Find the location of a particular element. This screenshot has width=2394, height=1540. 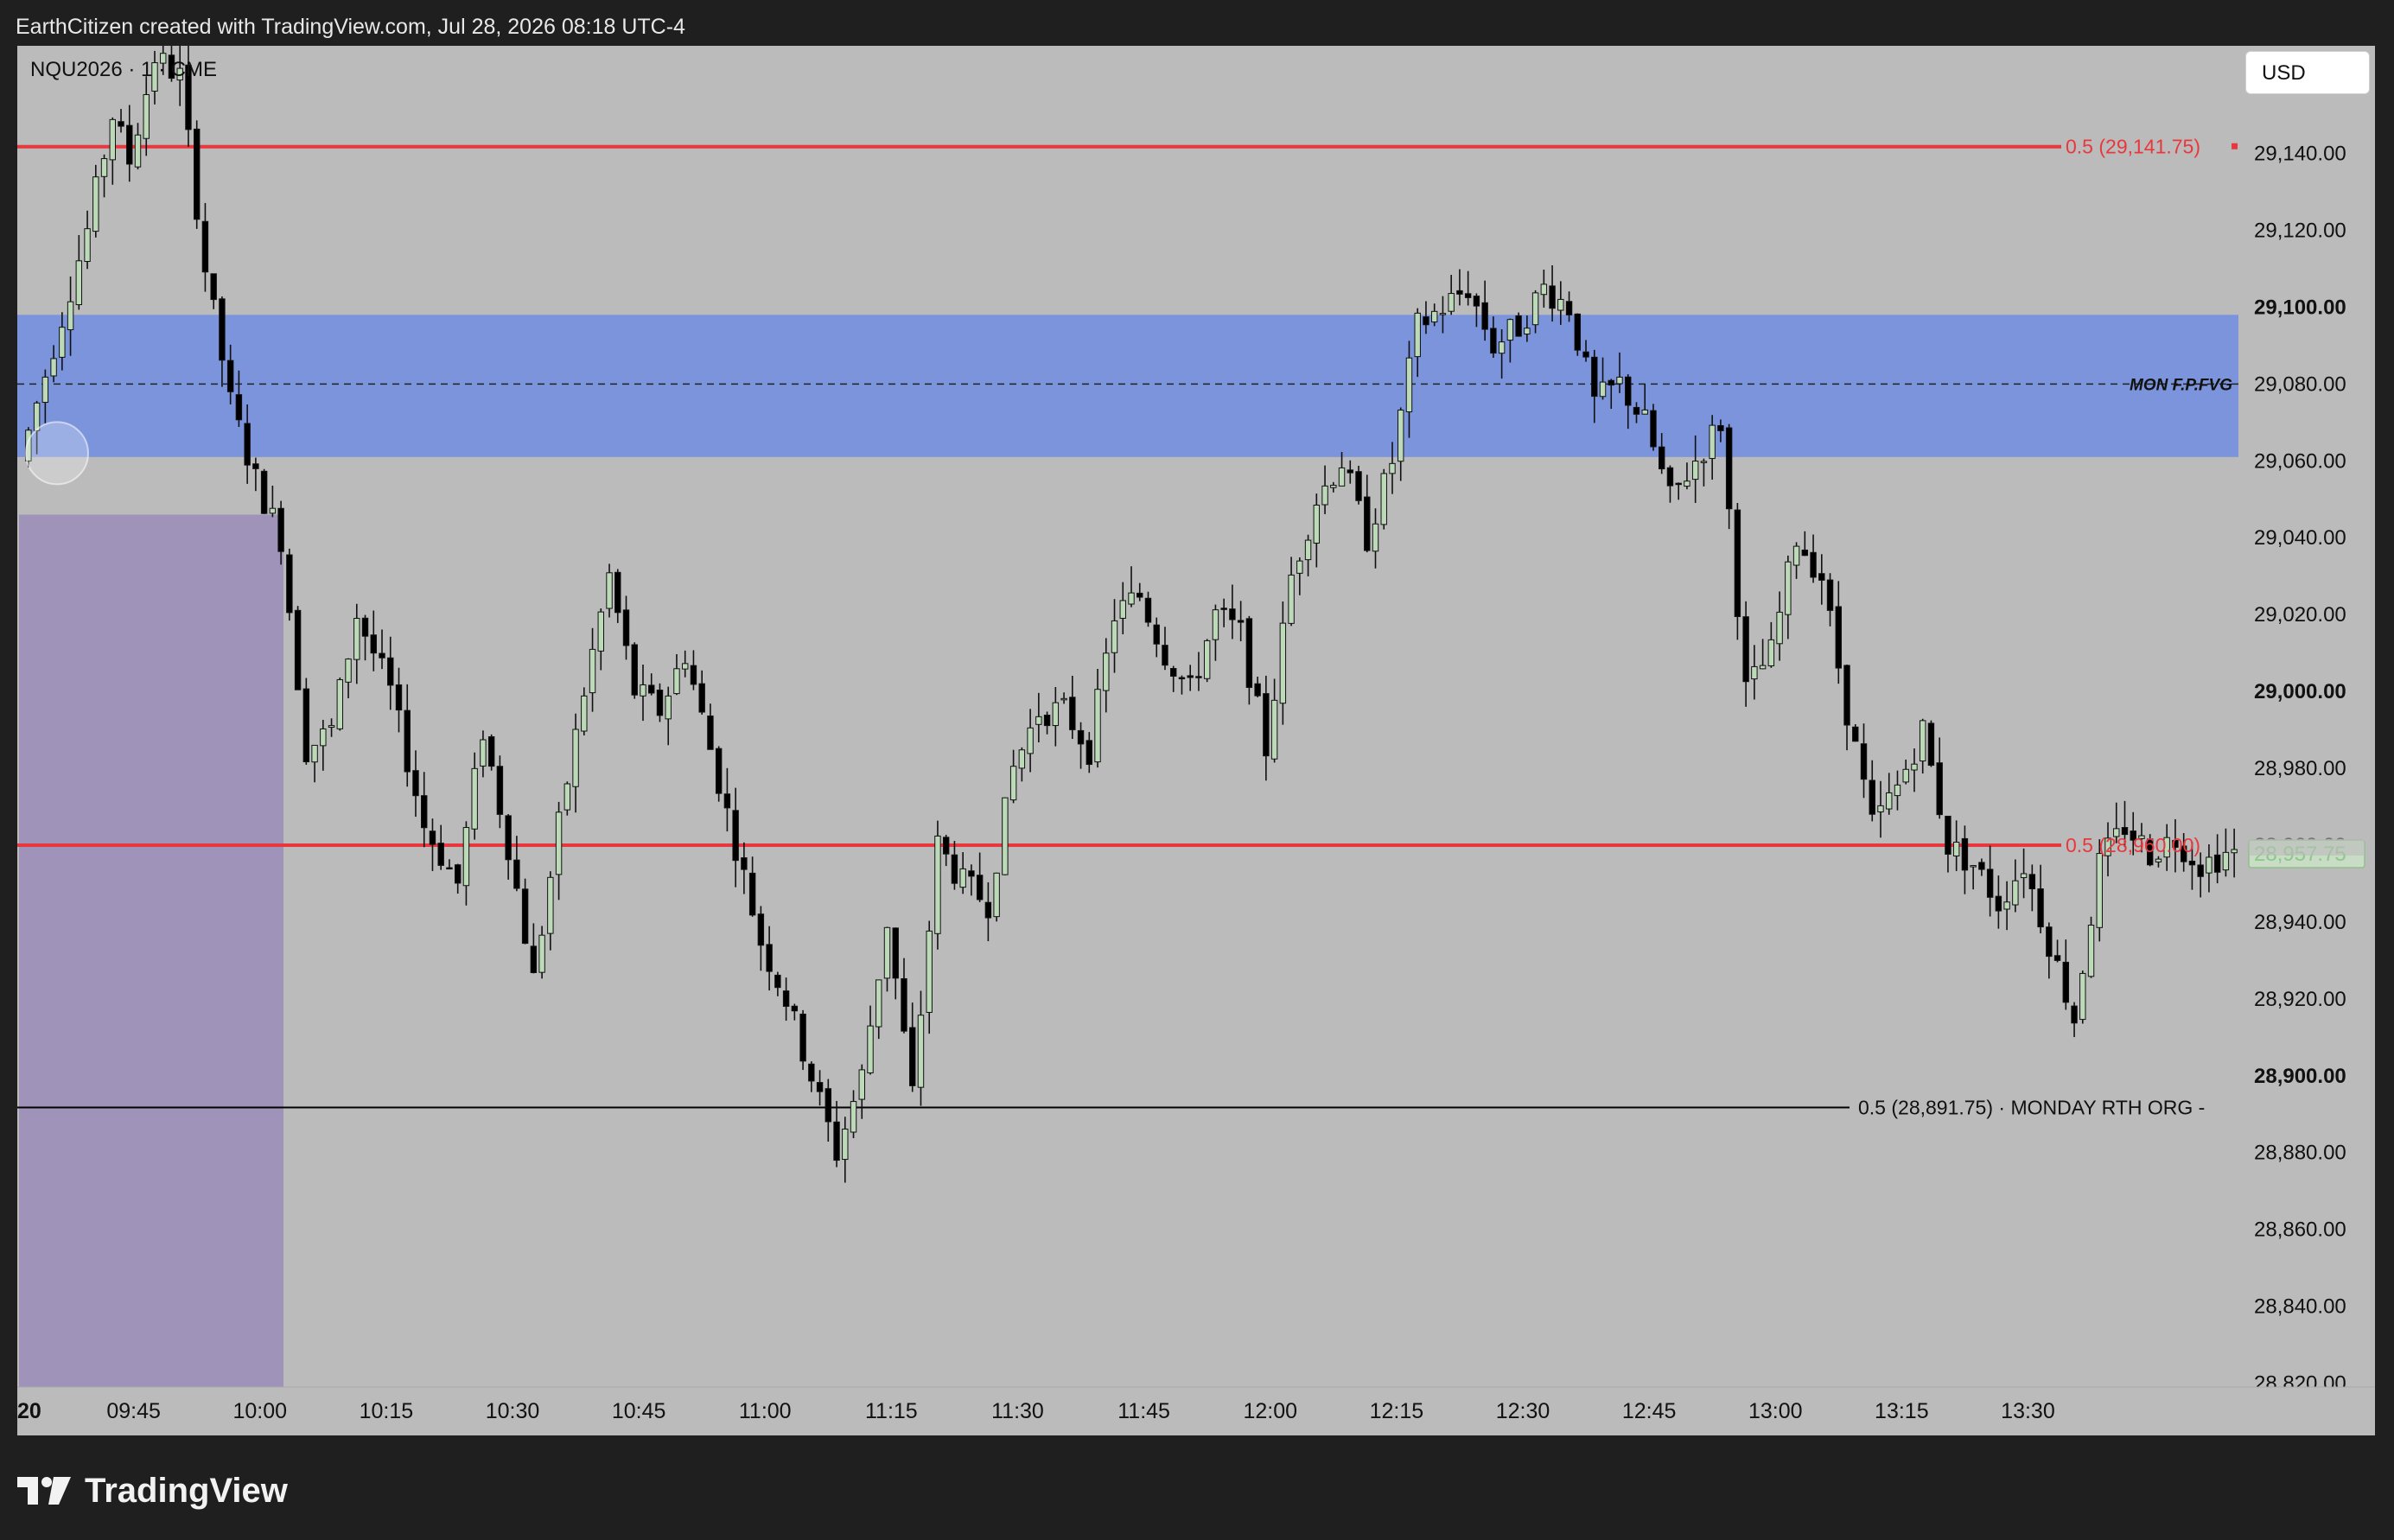

symbol-label: NQU2026 · 1 · CME is located at coordinates (123, 70).